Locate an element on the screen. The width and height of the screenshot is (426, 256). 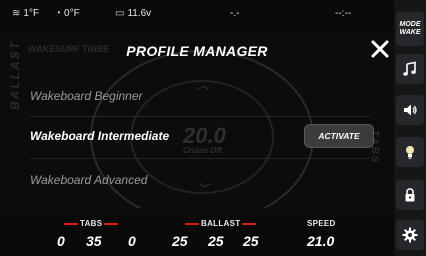
gear-icon is located at coordinates (410, 235).